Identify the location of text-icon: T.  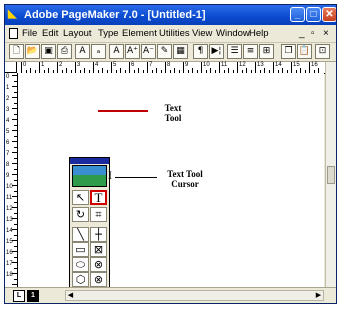
(98, 197).